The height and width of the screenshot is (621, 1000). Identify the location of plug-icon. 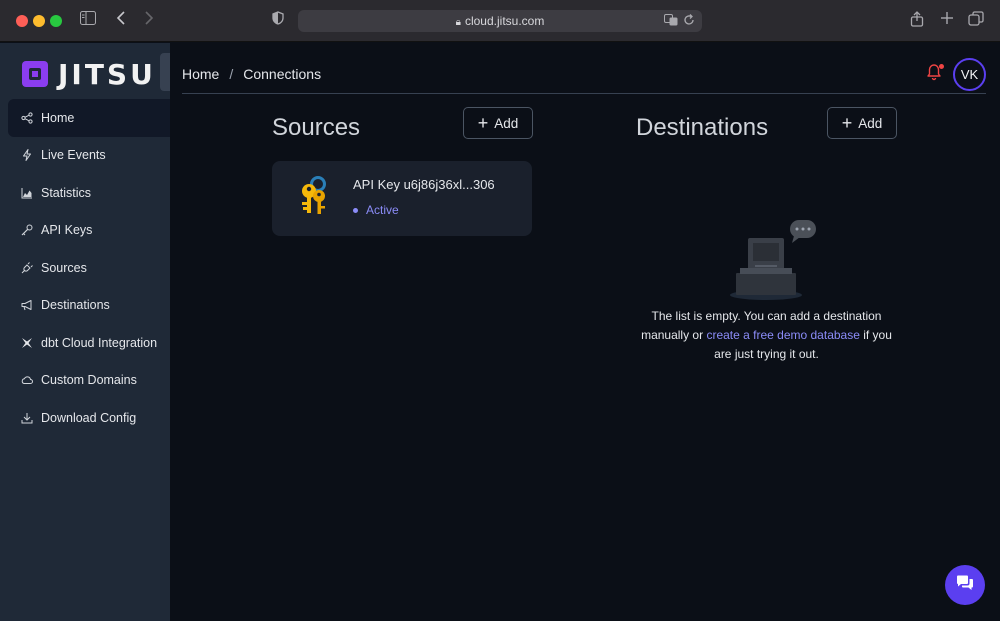
(27, 268).